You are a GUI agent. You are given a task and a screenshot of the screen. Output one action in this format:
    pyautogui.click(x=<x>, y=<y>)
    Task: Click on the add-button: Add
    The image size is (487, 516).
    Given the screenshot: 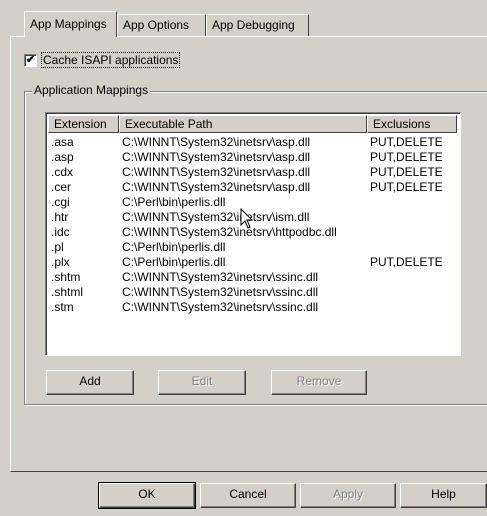 What is the action you would take?
    pyautogui.click(x=90, y=382)
    